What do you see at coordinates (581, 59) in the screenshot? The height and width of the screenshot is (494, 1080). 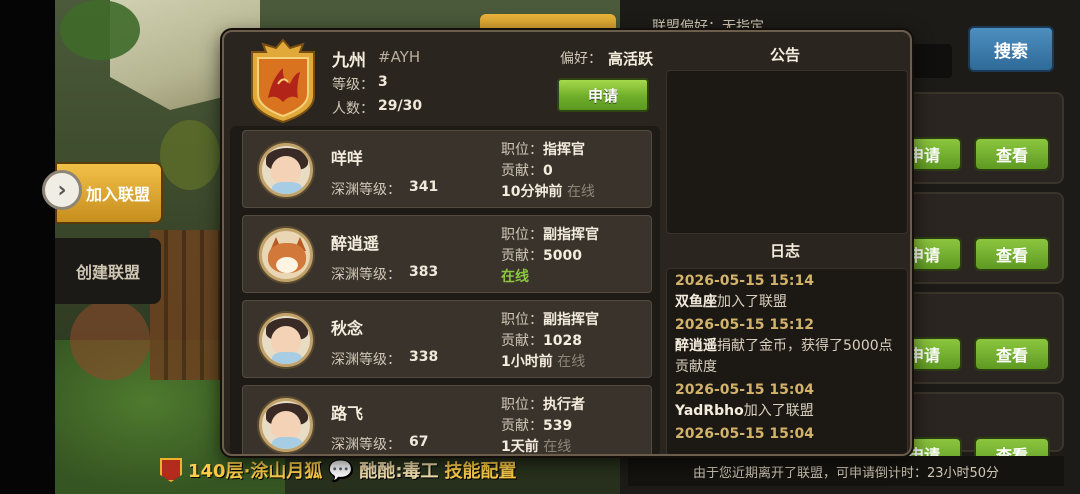 I see `guild-preference-label: 偏好：` at bounding box center [581, 59].